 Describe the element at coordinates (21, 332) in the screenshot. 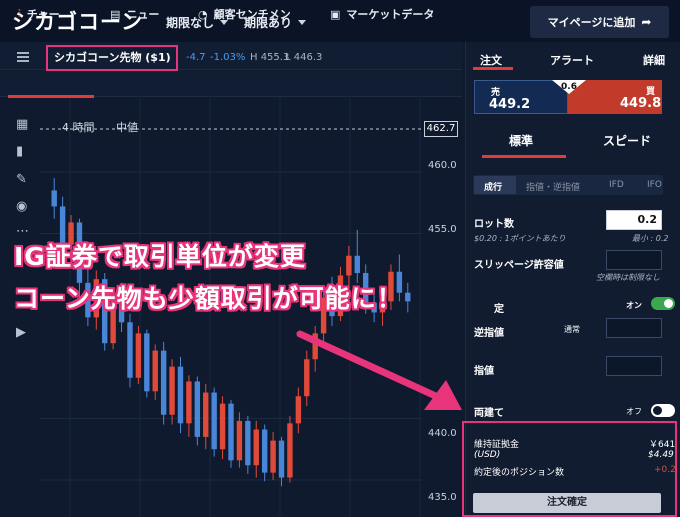

I see `play-icon: ▶` at that location.